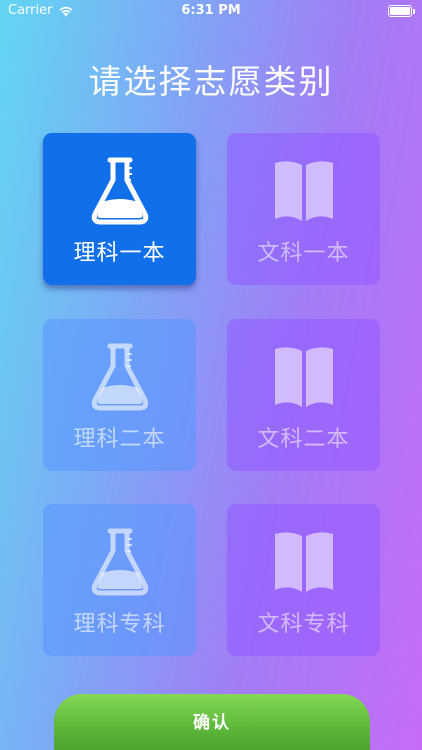 Image resolution: width=422 pixels, height=750 pixels. I want to click on option-label: 文科一本, so click(303, 253).